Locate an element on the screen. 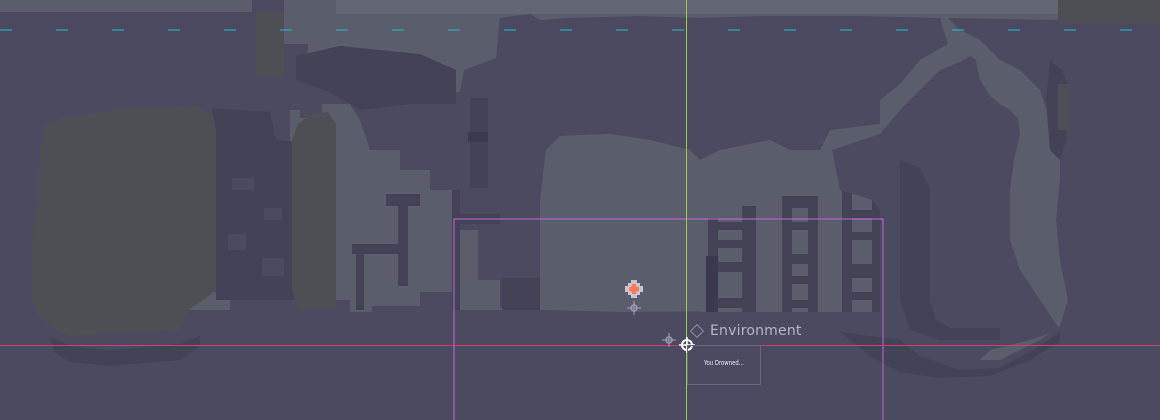 This screenshot has width=1160, height=420. environment-node-icon is located at coordinates (697, 331).